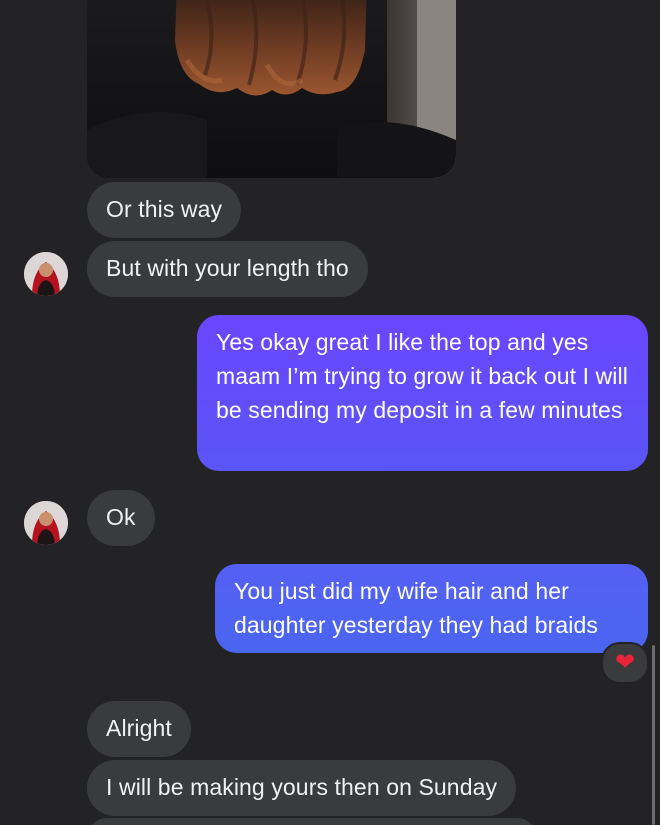 The image size is (660, 825). What do you see at coordinates (302, 788) in the screenshot?
I see `message-making-yours-sunday: I will be making yours then on Sunday` at bounding box center [302, 788].